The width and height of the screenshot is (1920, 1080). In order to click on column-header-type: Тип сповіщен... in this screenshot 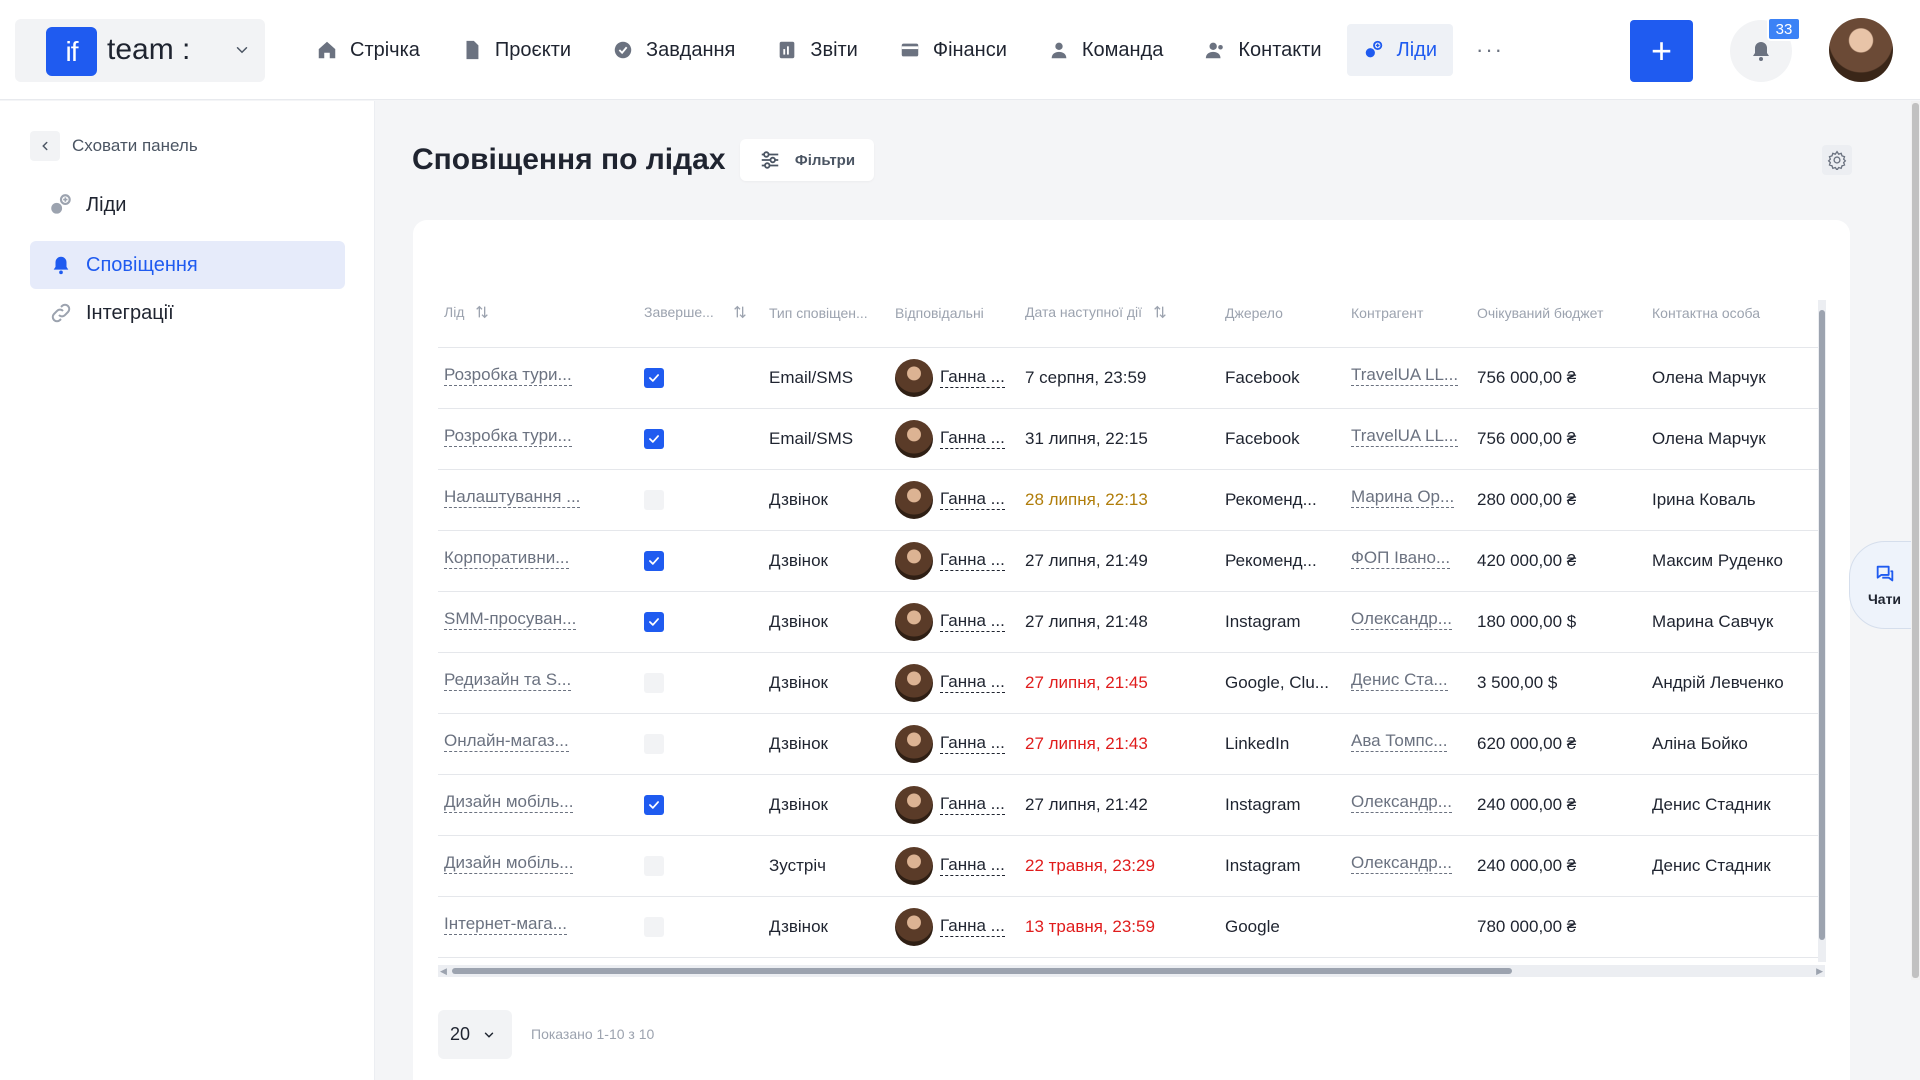, I will do `click(826, 314)`.